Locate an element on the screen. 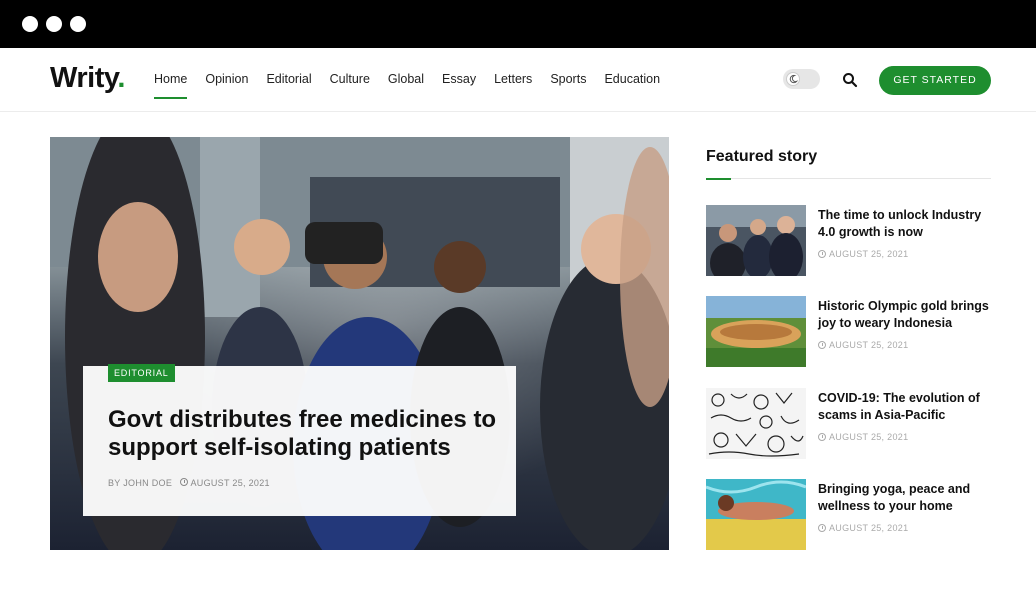 The width and height of the screenshot is (1036, 600). search-icon is located at coordinates (850, 80).